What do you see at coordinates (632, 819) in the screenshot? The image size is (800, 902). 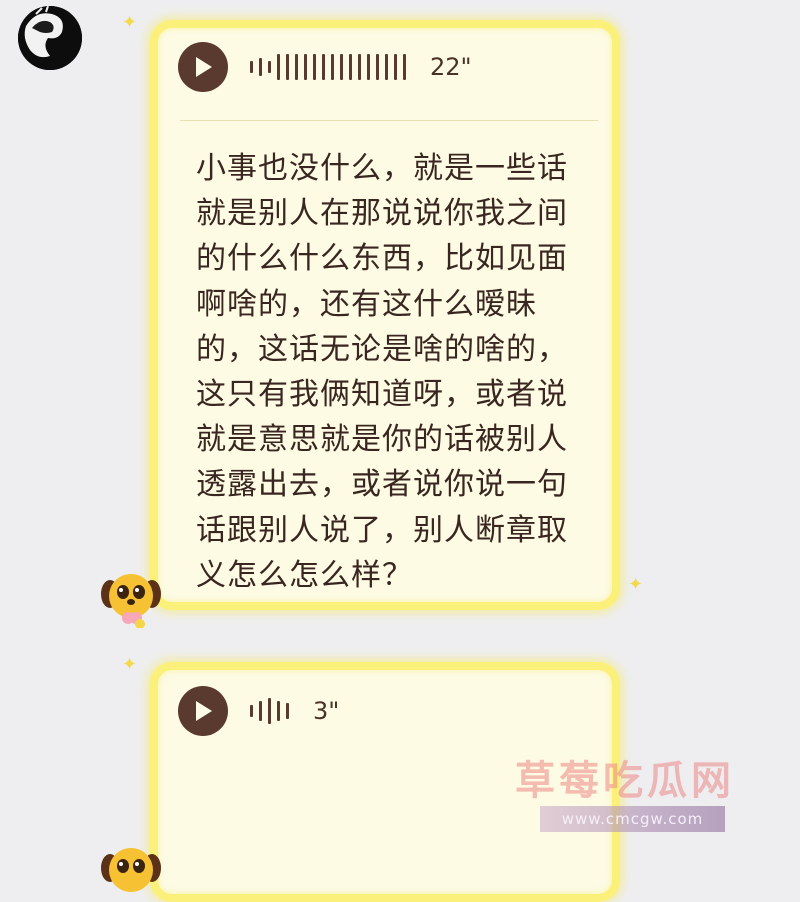 I see `watermark-url: www.cmcgw.com` at bounding box center [632, 819].